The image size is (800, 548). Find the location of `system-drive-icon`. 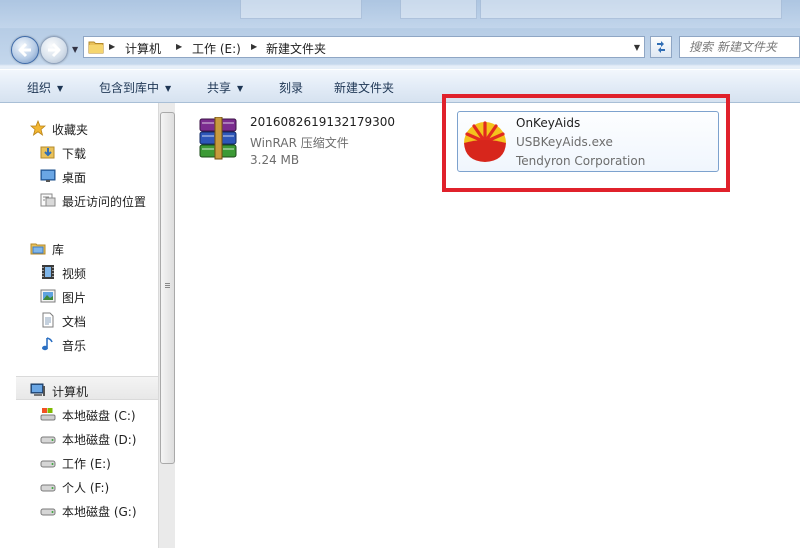

system-drive-icon is located at coordinates (48, 414).